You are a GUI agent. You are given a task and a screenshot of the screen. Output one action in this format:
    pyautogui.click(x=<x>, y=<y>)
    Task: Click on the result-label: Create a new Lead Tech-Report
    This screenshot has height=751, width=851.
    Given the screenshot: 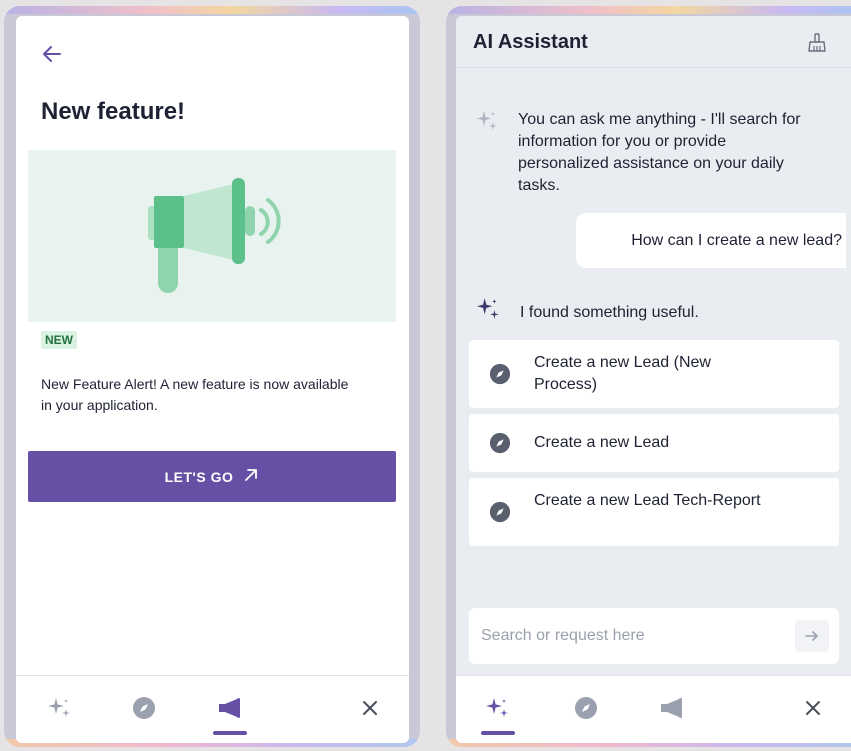 What is the action you would take?
    pyautogui.click(x=647, y=500)
    